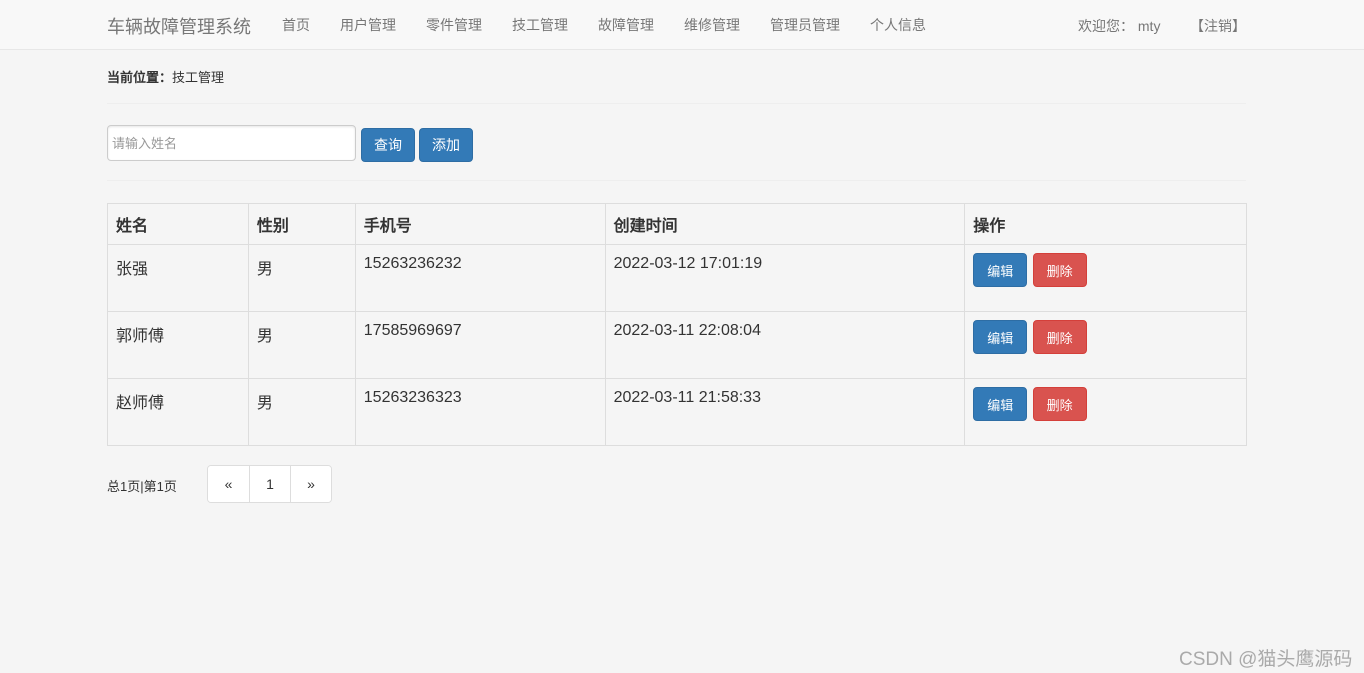  Describe the element at coordinates (785, 278) in the screenshot. I see `cell-created: 2022-03-12 17:01:19` at that location.